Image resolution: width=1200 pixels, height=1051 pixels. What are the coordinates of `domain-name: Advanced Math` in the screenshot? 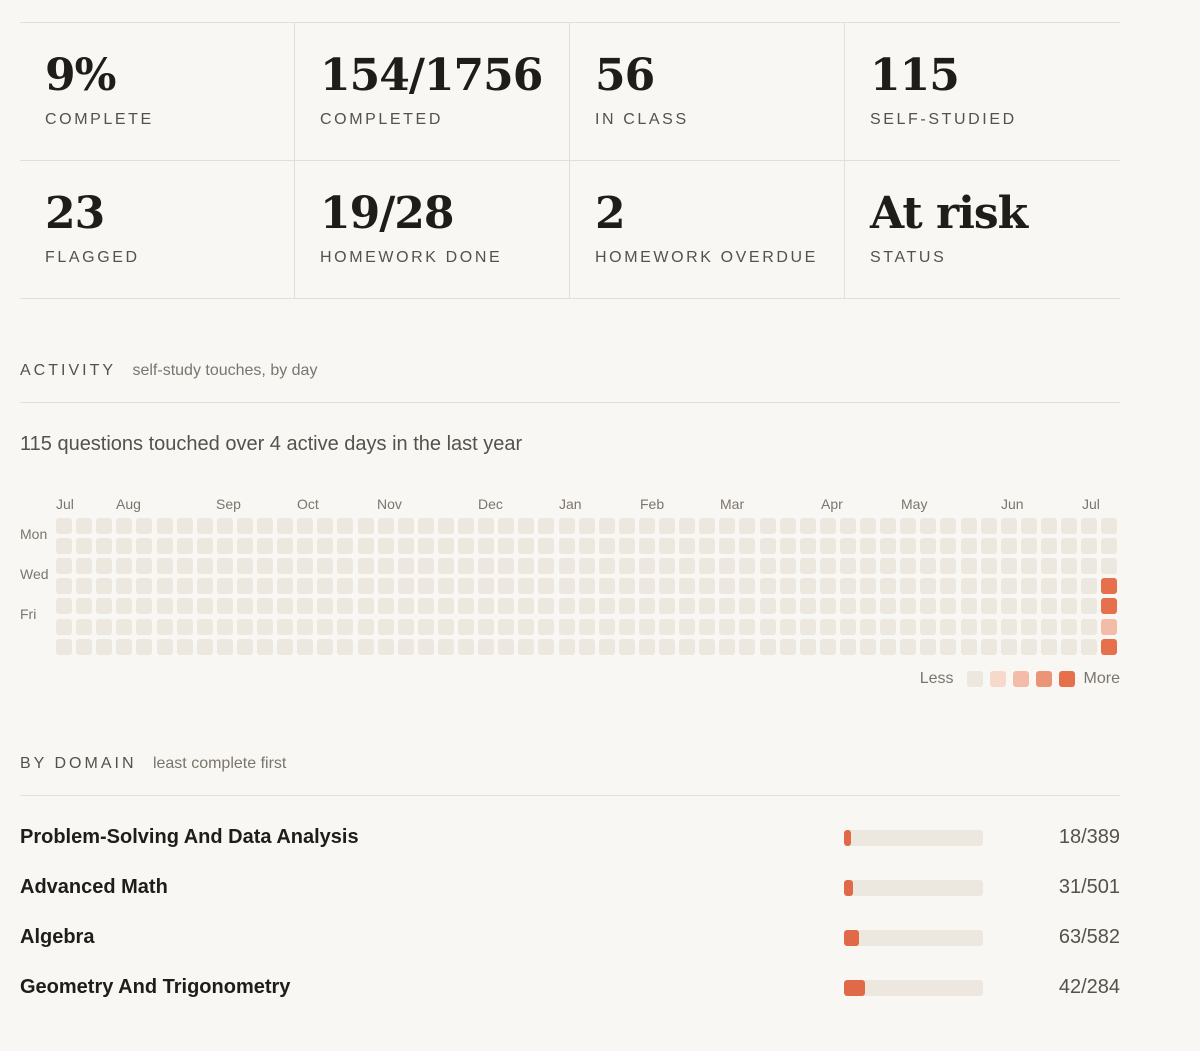 It's located at (94, 887).